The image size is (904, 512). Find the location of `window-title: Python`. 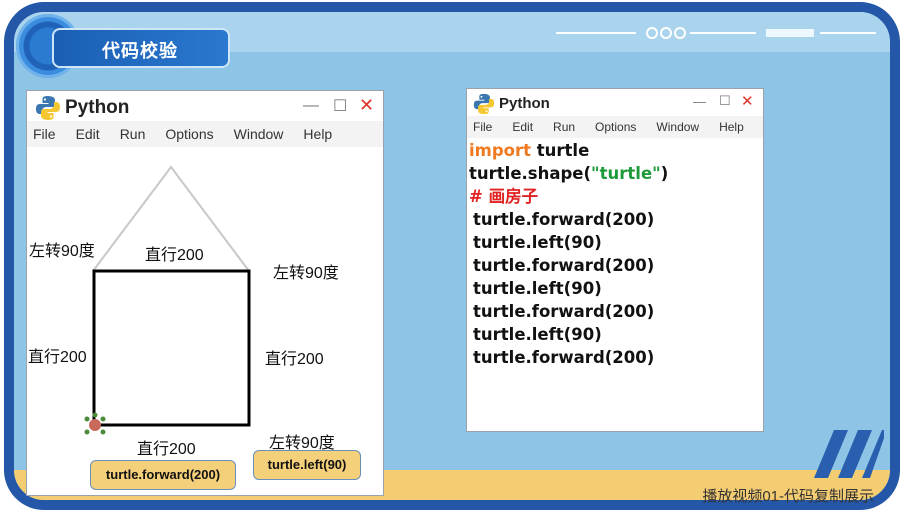

window-title: Python is located at coordinates (97, 107).